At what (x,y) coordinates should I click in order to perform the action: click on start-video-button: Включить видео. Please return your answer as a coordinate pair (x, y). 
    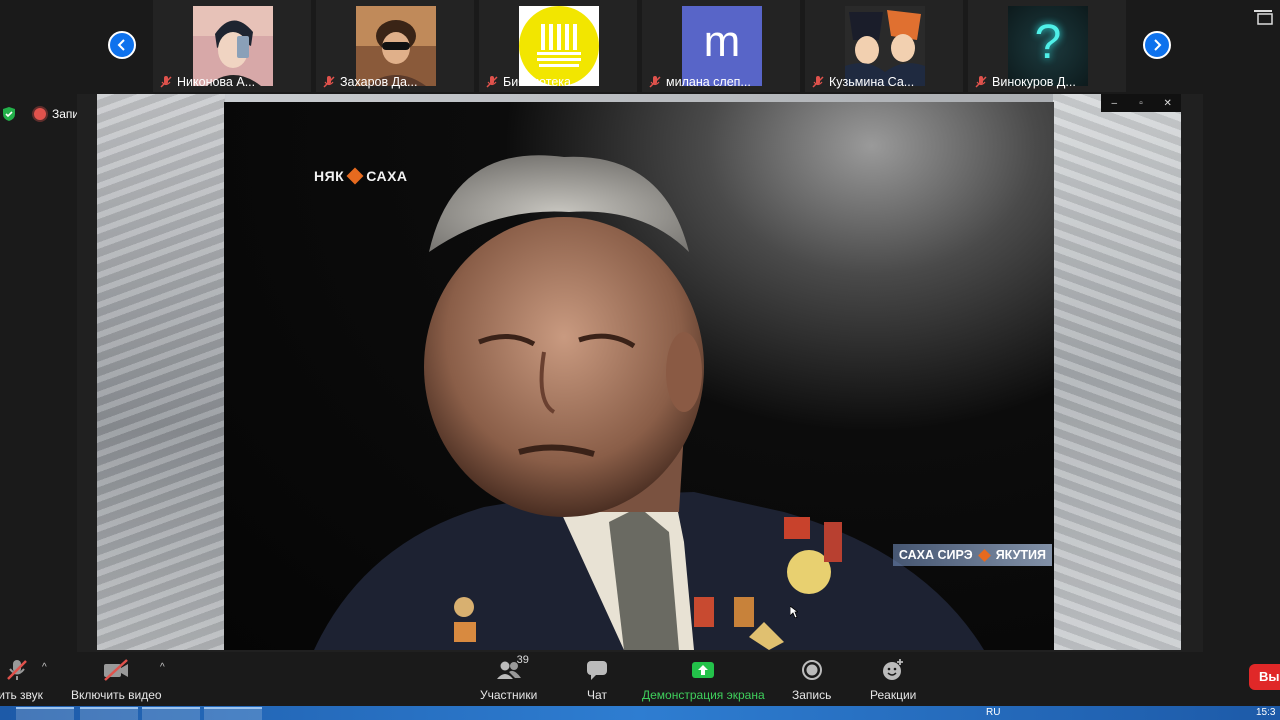
    Looking at the image, I should click on (116, 679).